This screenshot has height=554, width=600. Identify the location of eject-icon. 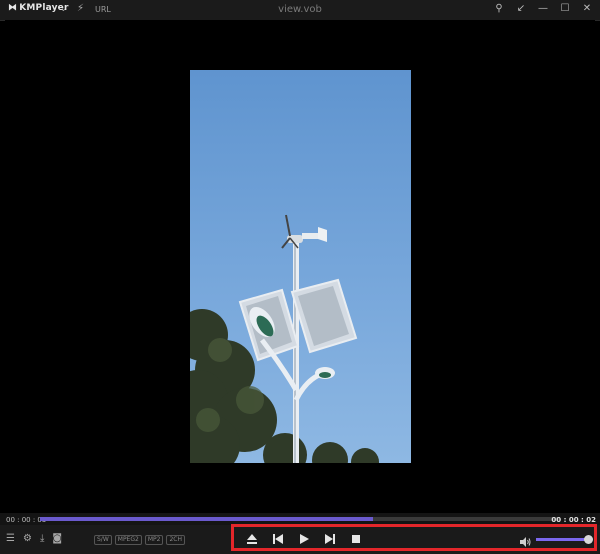
(252, 539).